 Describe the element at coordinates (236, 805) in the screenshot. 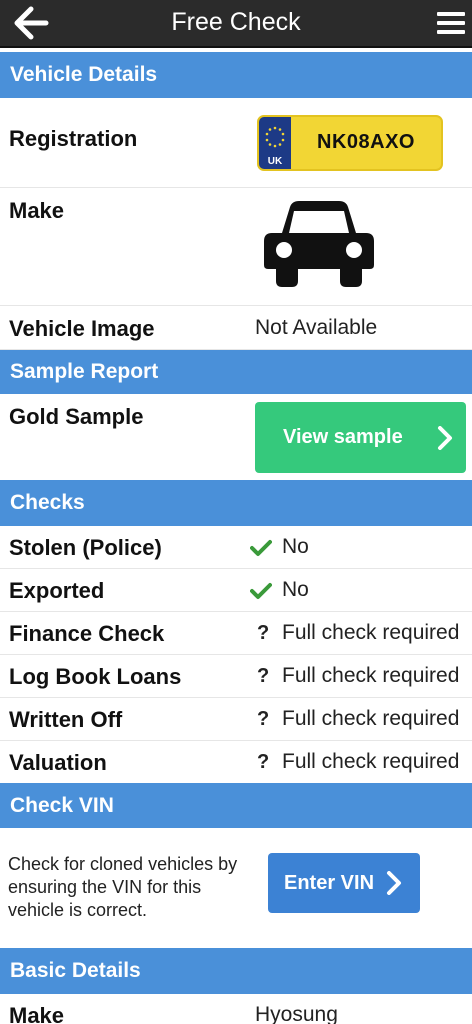

I see `section-check-vin: Check VIN` at that location.